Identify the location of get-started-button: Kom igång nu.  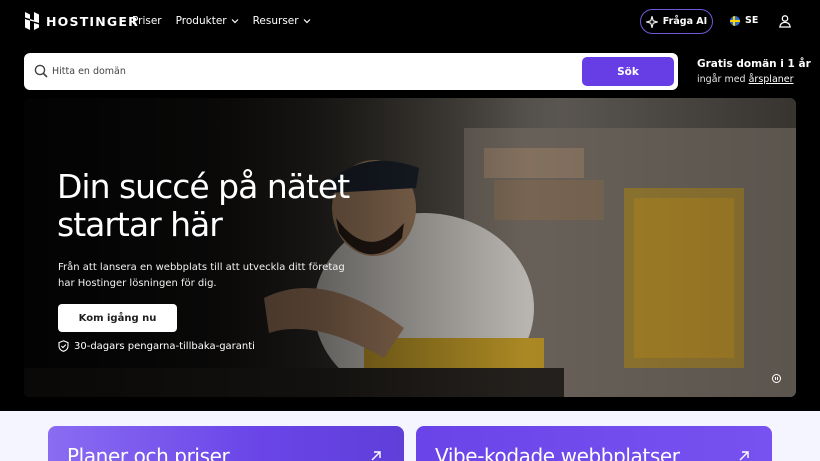
(117, 318).